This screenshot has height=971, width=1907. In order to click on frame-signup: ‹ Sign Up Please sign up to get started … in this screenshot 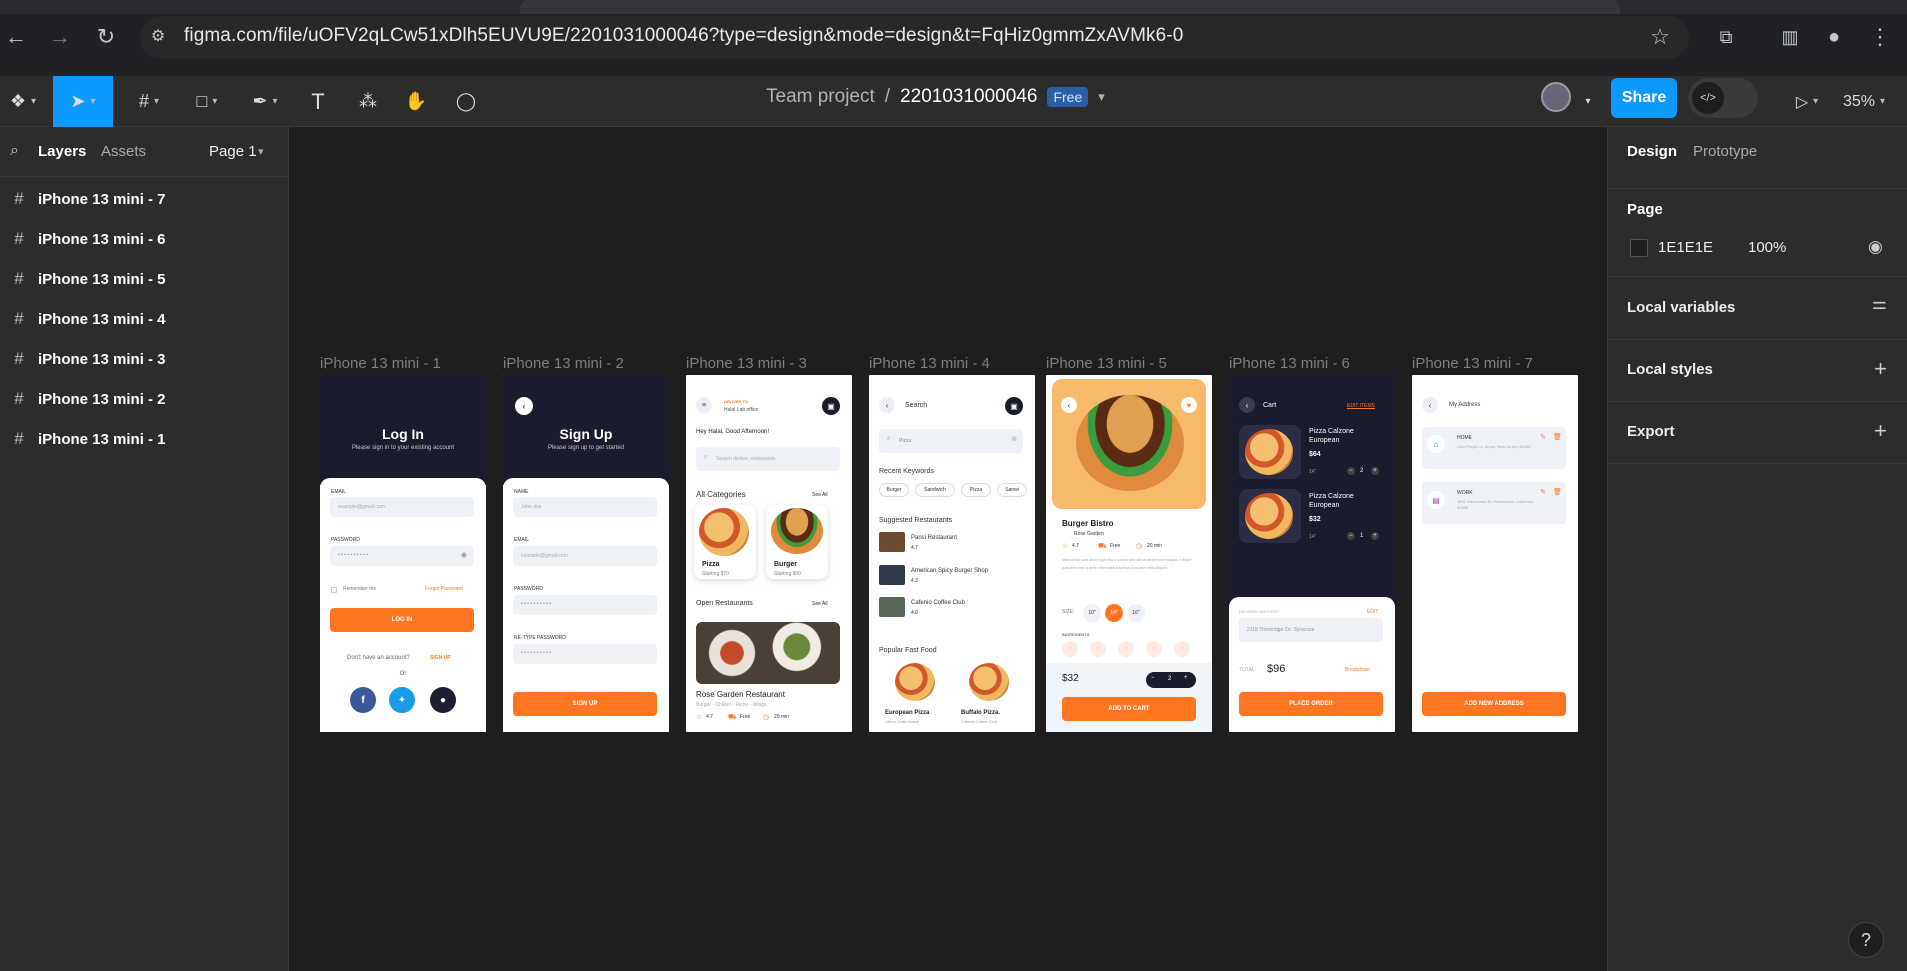, I will do `click(586, 553)`.